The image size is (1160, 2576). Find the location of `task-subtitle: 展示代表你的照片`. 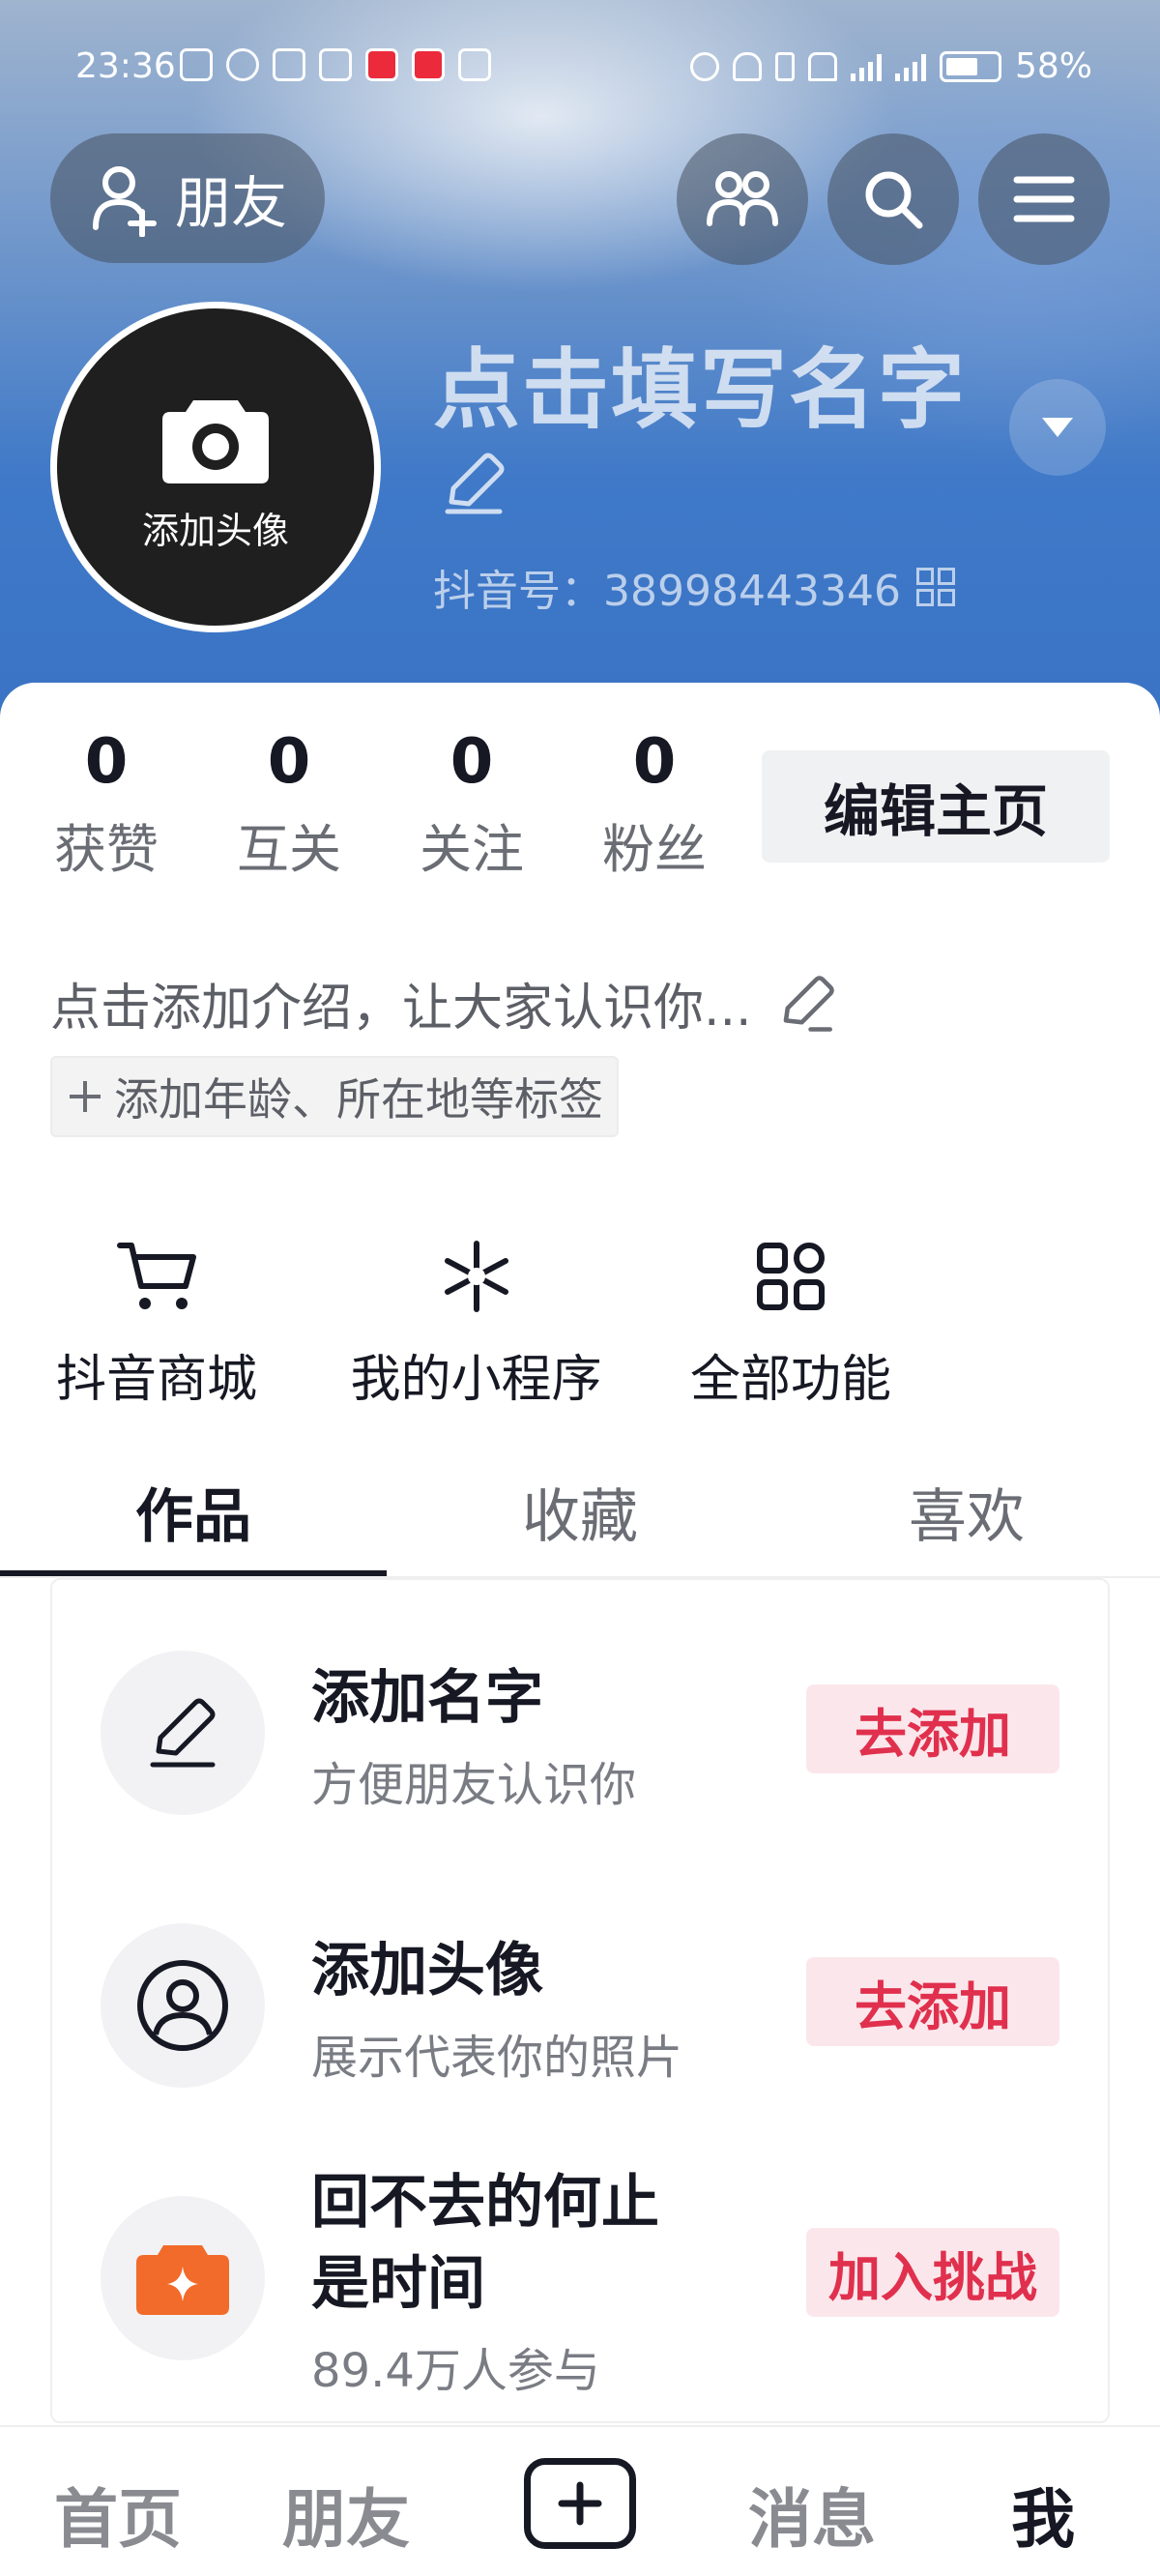

task-subtitle: 展示代表你的照片 is located at coordinates (497, 2058).